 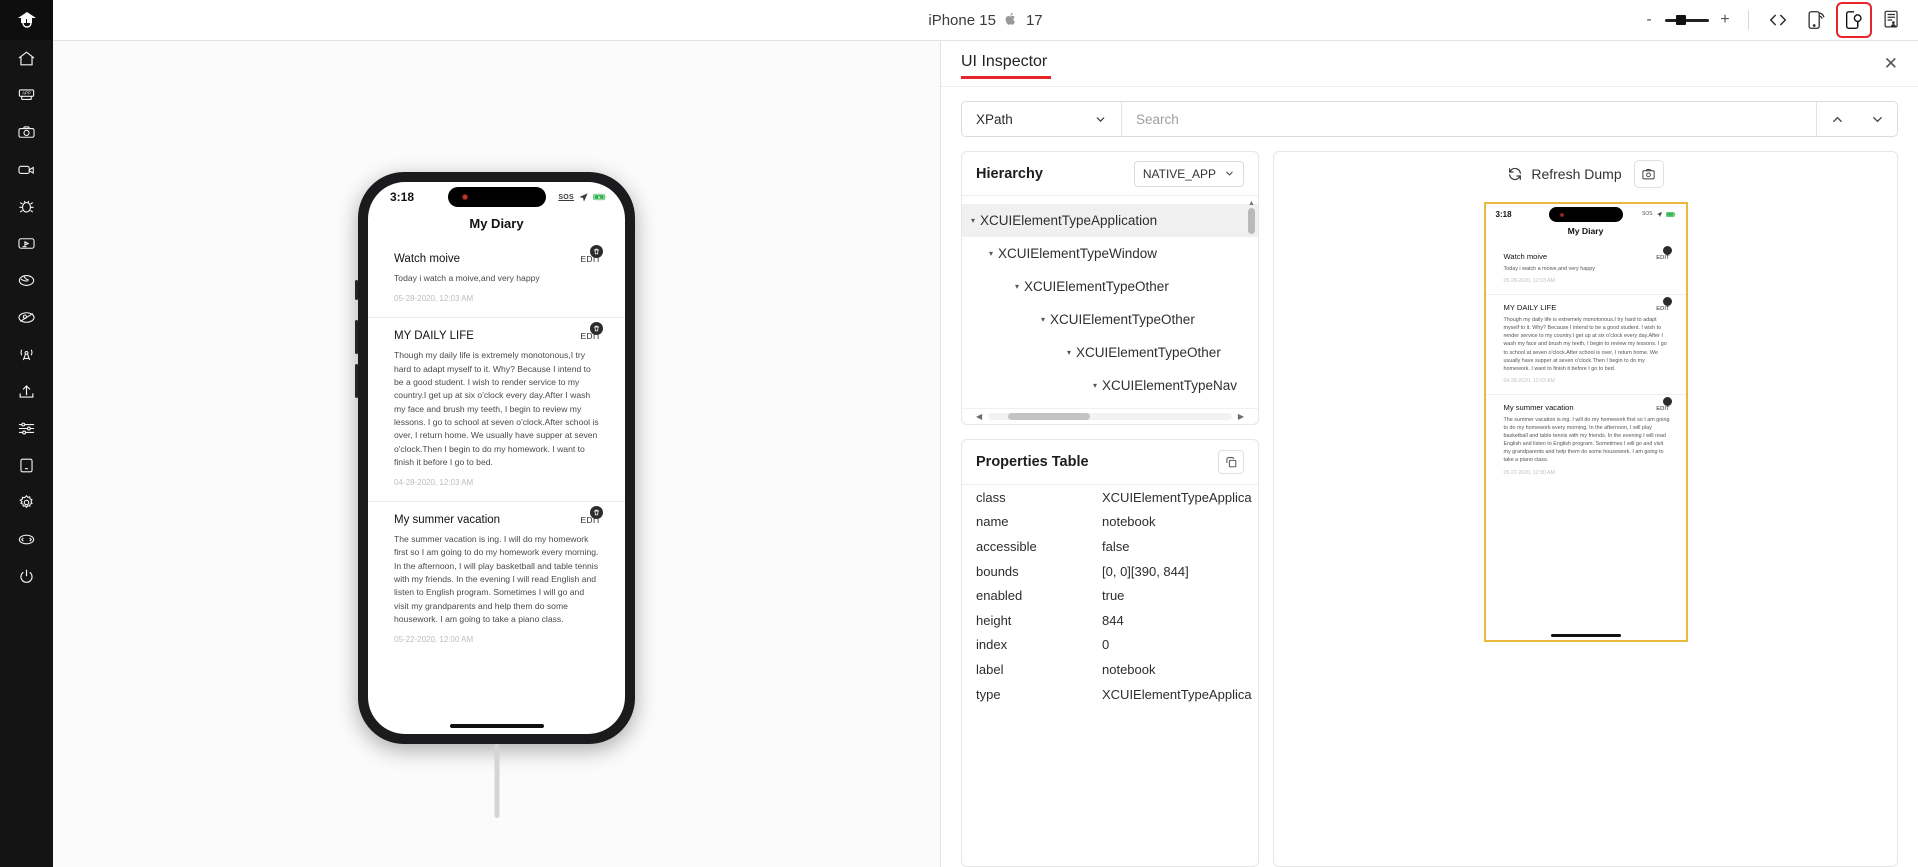 I want to click on camera-indicator-icon, so click(x=464, y=197).